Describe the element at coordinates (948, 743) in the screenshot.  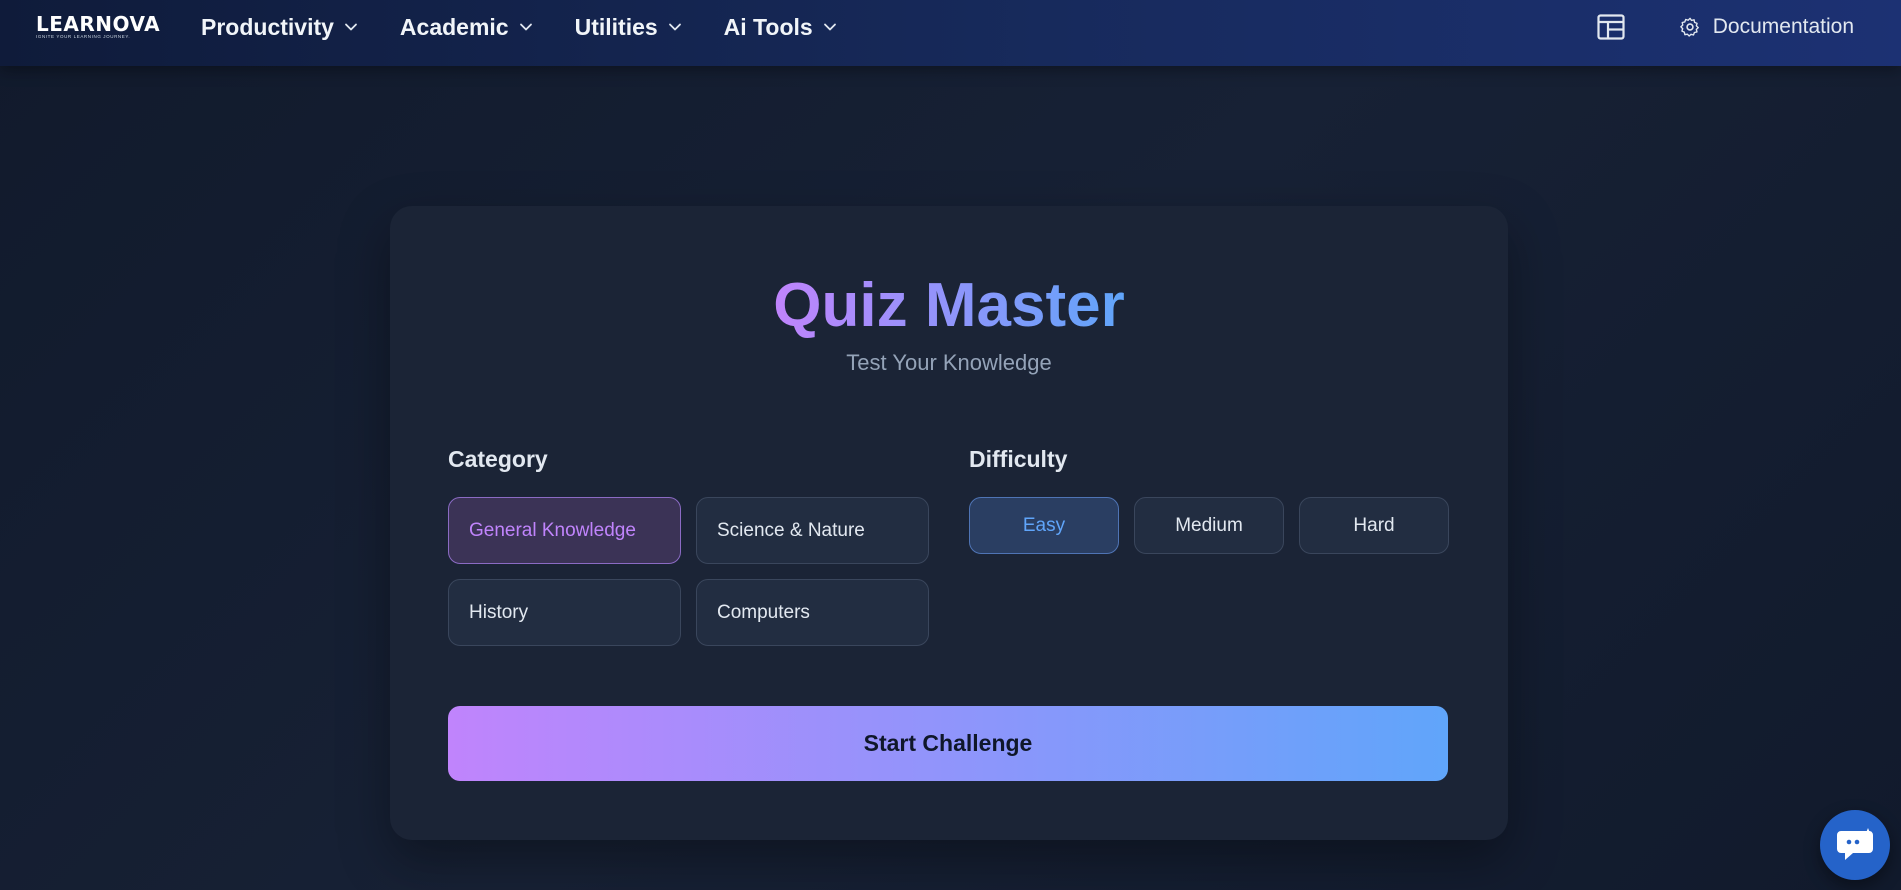
I see `start-challenge-button: Start Challenge` at that location.